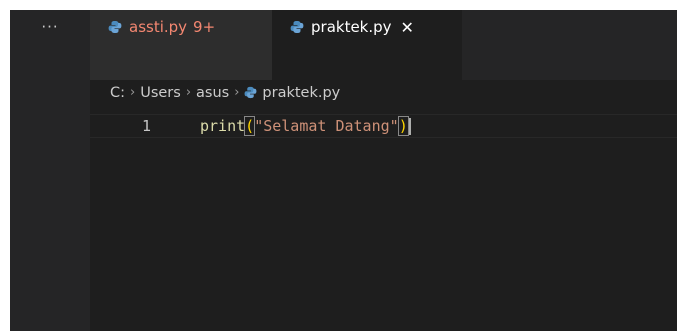 This screenshot has height=331, width=677. Describe the element at coordinates (409, 126) in the screenshot. I see `text-cursor` at that location.